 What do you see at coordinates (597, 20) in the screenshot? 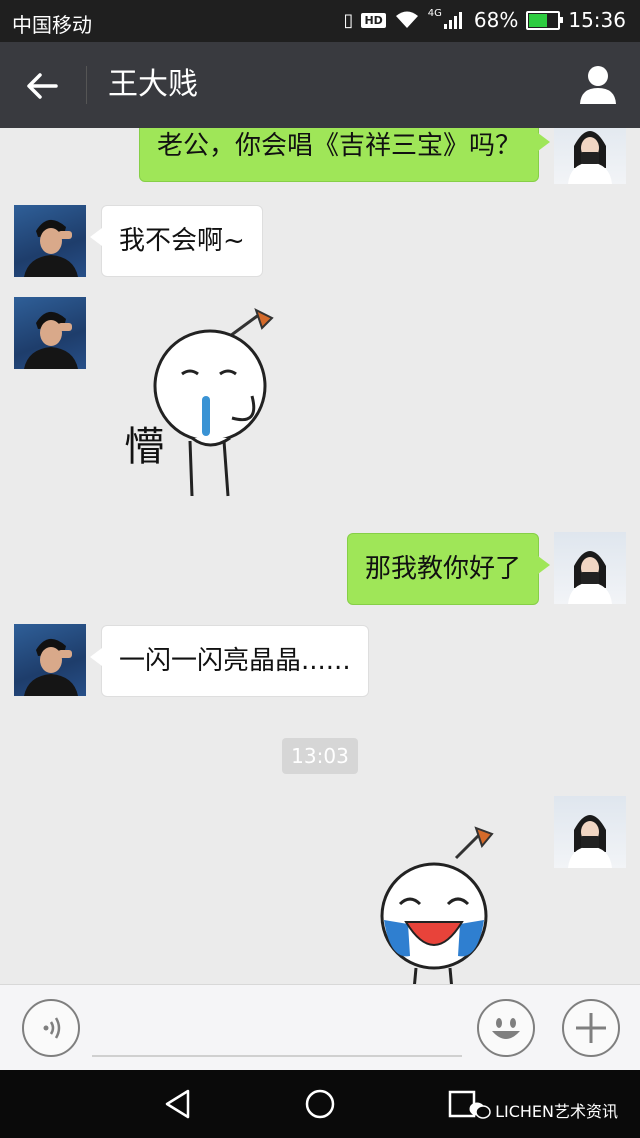
I see `clock: 15:36` at bounding box center [597, 20].